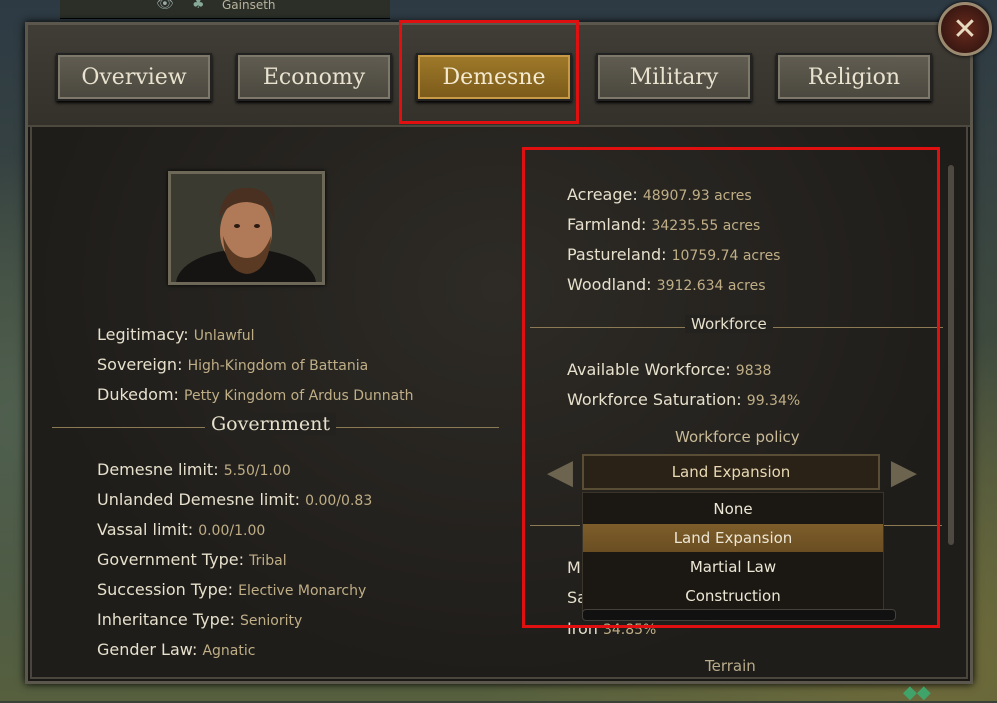  Describe the element at coordinates (143, 334) in the screenshot. I see `legitimacy-label: Legitimacy:` at that location.